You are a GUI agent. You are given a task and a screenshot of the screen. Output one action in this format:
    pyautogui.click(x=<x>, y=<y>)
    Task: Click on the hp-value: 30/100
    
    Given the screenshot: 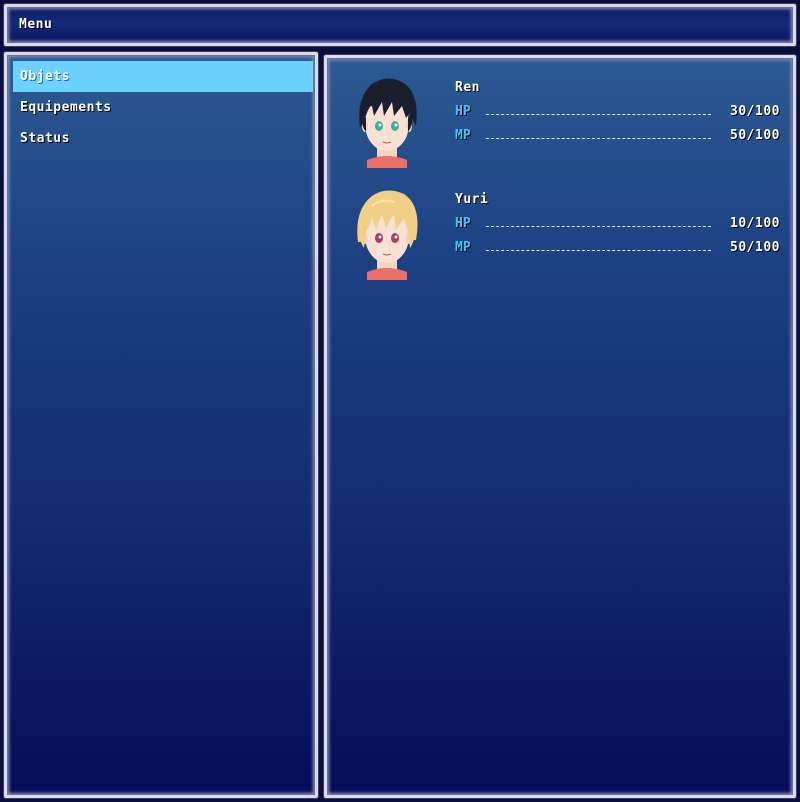 What is the action you would take?
    pyautogui.click(x=755, y=111)
    